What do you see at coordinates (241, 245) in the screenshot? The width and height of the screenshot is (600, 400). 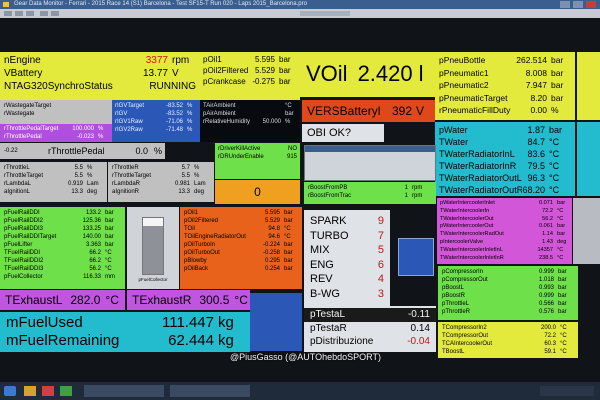 I see `oil-temps-row: pOilTurboIn -0.224 bar` at bounding box center [241, 245].